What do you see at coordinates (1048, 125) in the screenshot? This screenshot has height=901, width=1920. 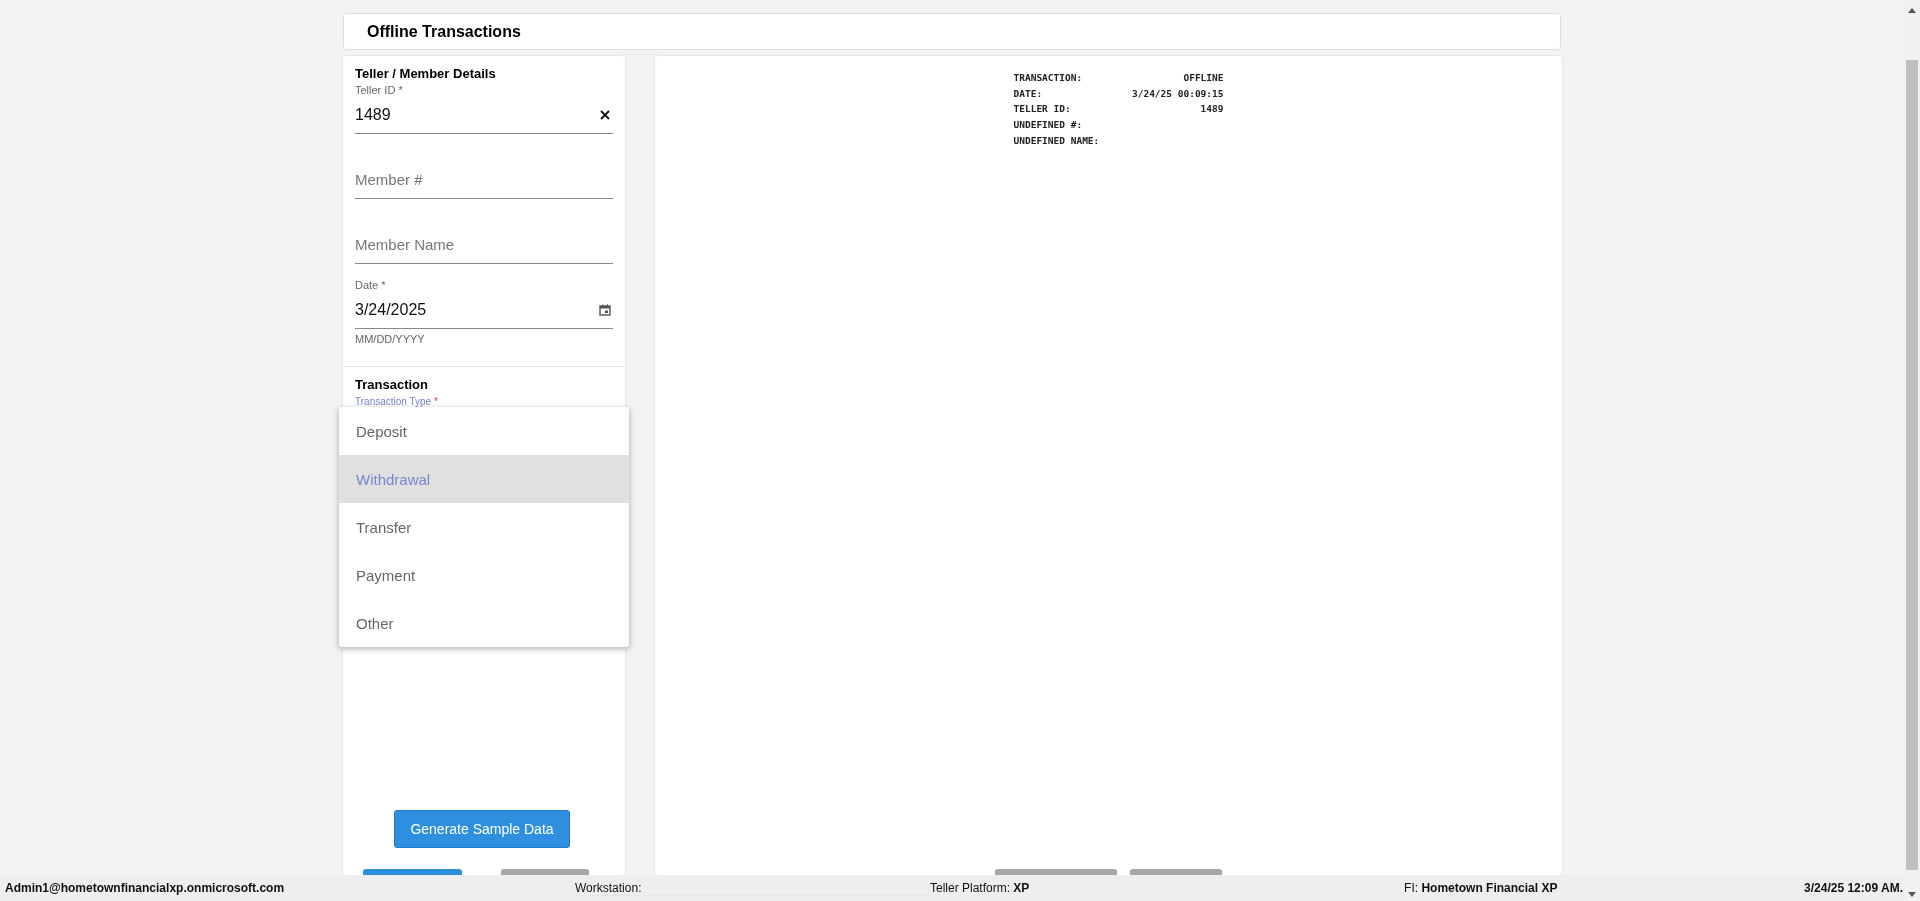 I see `receipt-label: UNDEFINED #:` at bounding box center [1048, 125].